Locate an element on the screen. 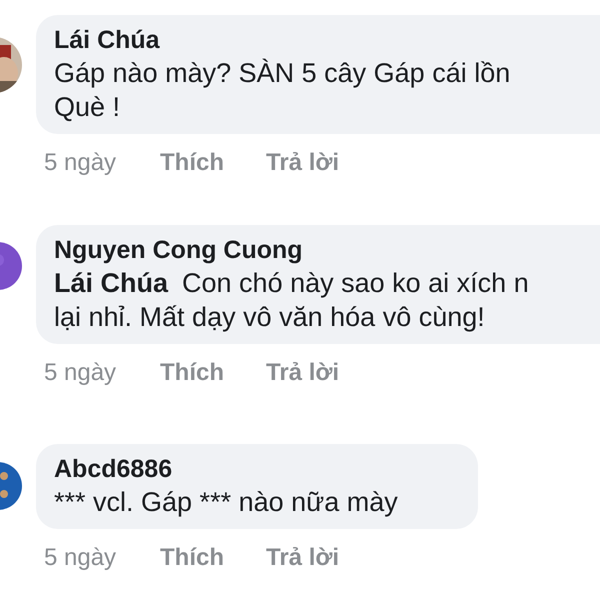 Image resolution: width=600 pixels, height=600 pixels. comment-text: Què ! is located at coordinates (87, 107).